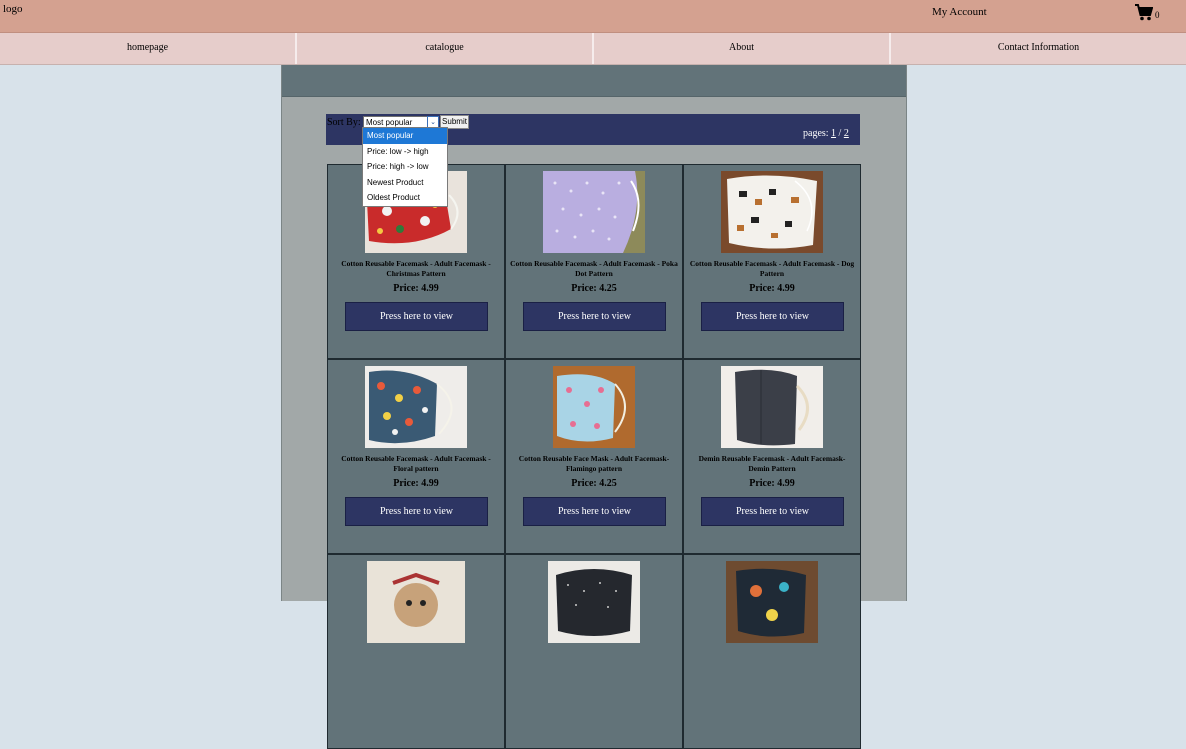 This screenshot has height=749, width=1186. I want to click on pagination: pages: 1 / 2, so click(826, 133).